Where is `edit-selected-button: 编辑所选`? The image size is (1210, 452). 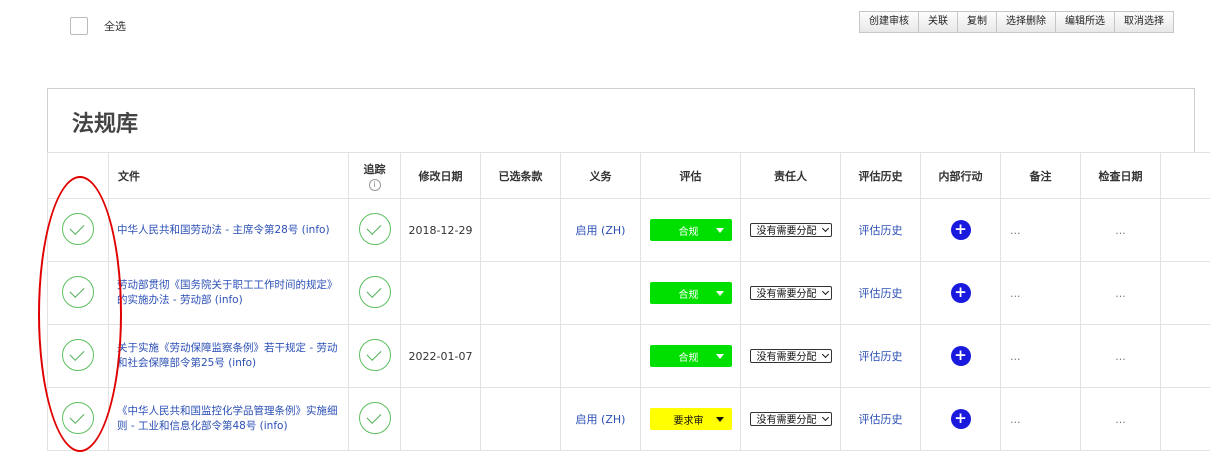
edit-selected-button: 编辑所选 is located at coordinates (1085, 22).